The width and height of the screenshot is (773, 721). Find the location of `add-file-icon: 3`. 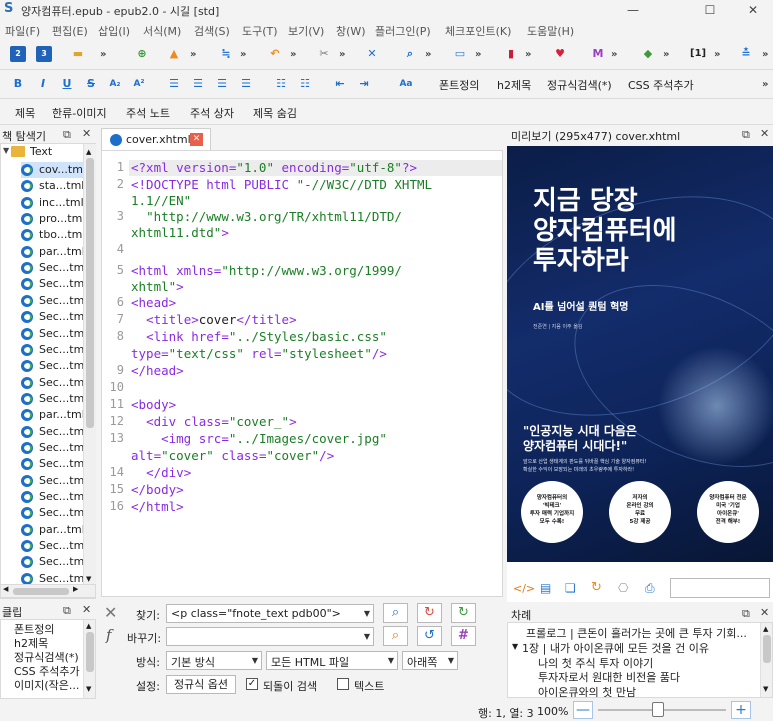

add-file-icon: 3 is located at coordinates (44, 54).